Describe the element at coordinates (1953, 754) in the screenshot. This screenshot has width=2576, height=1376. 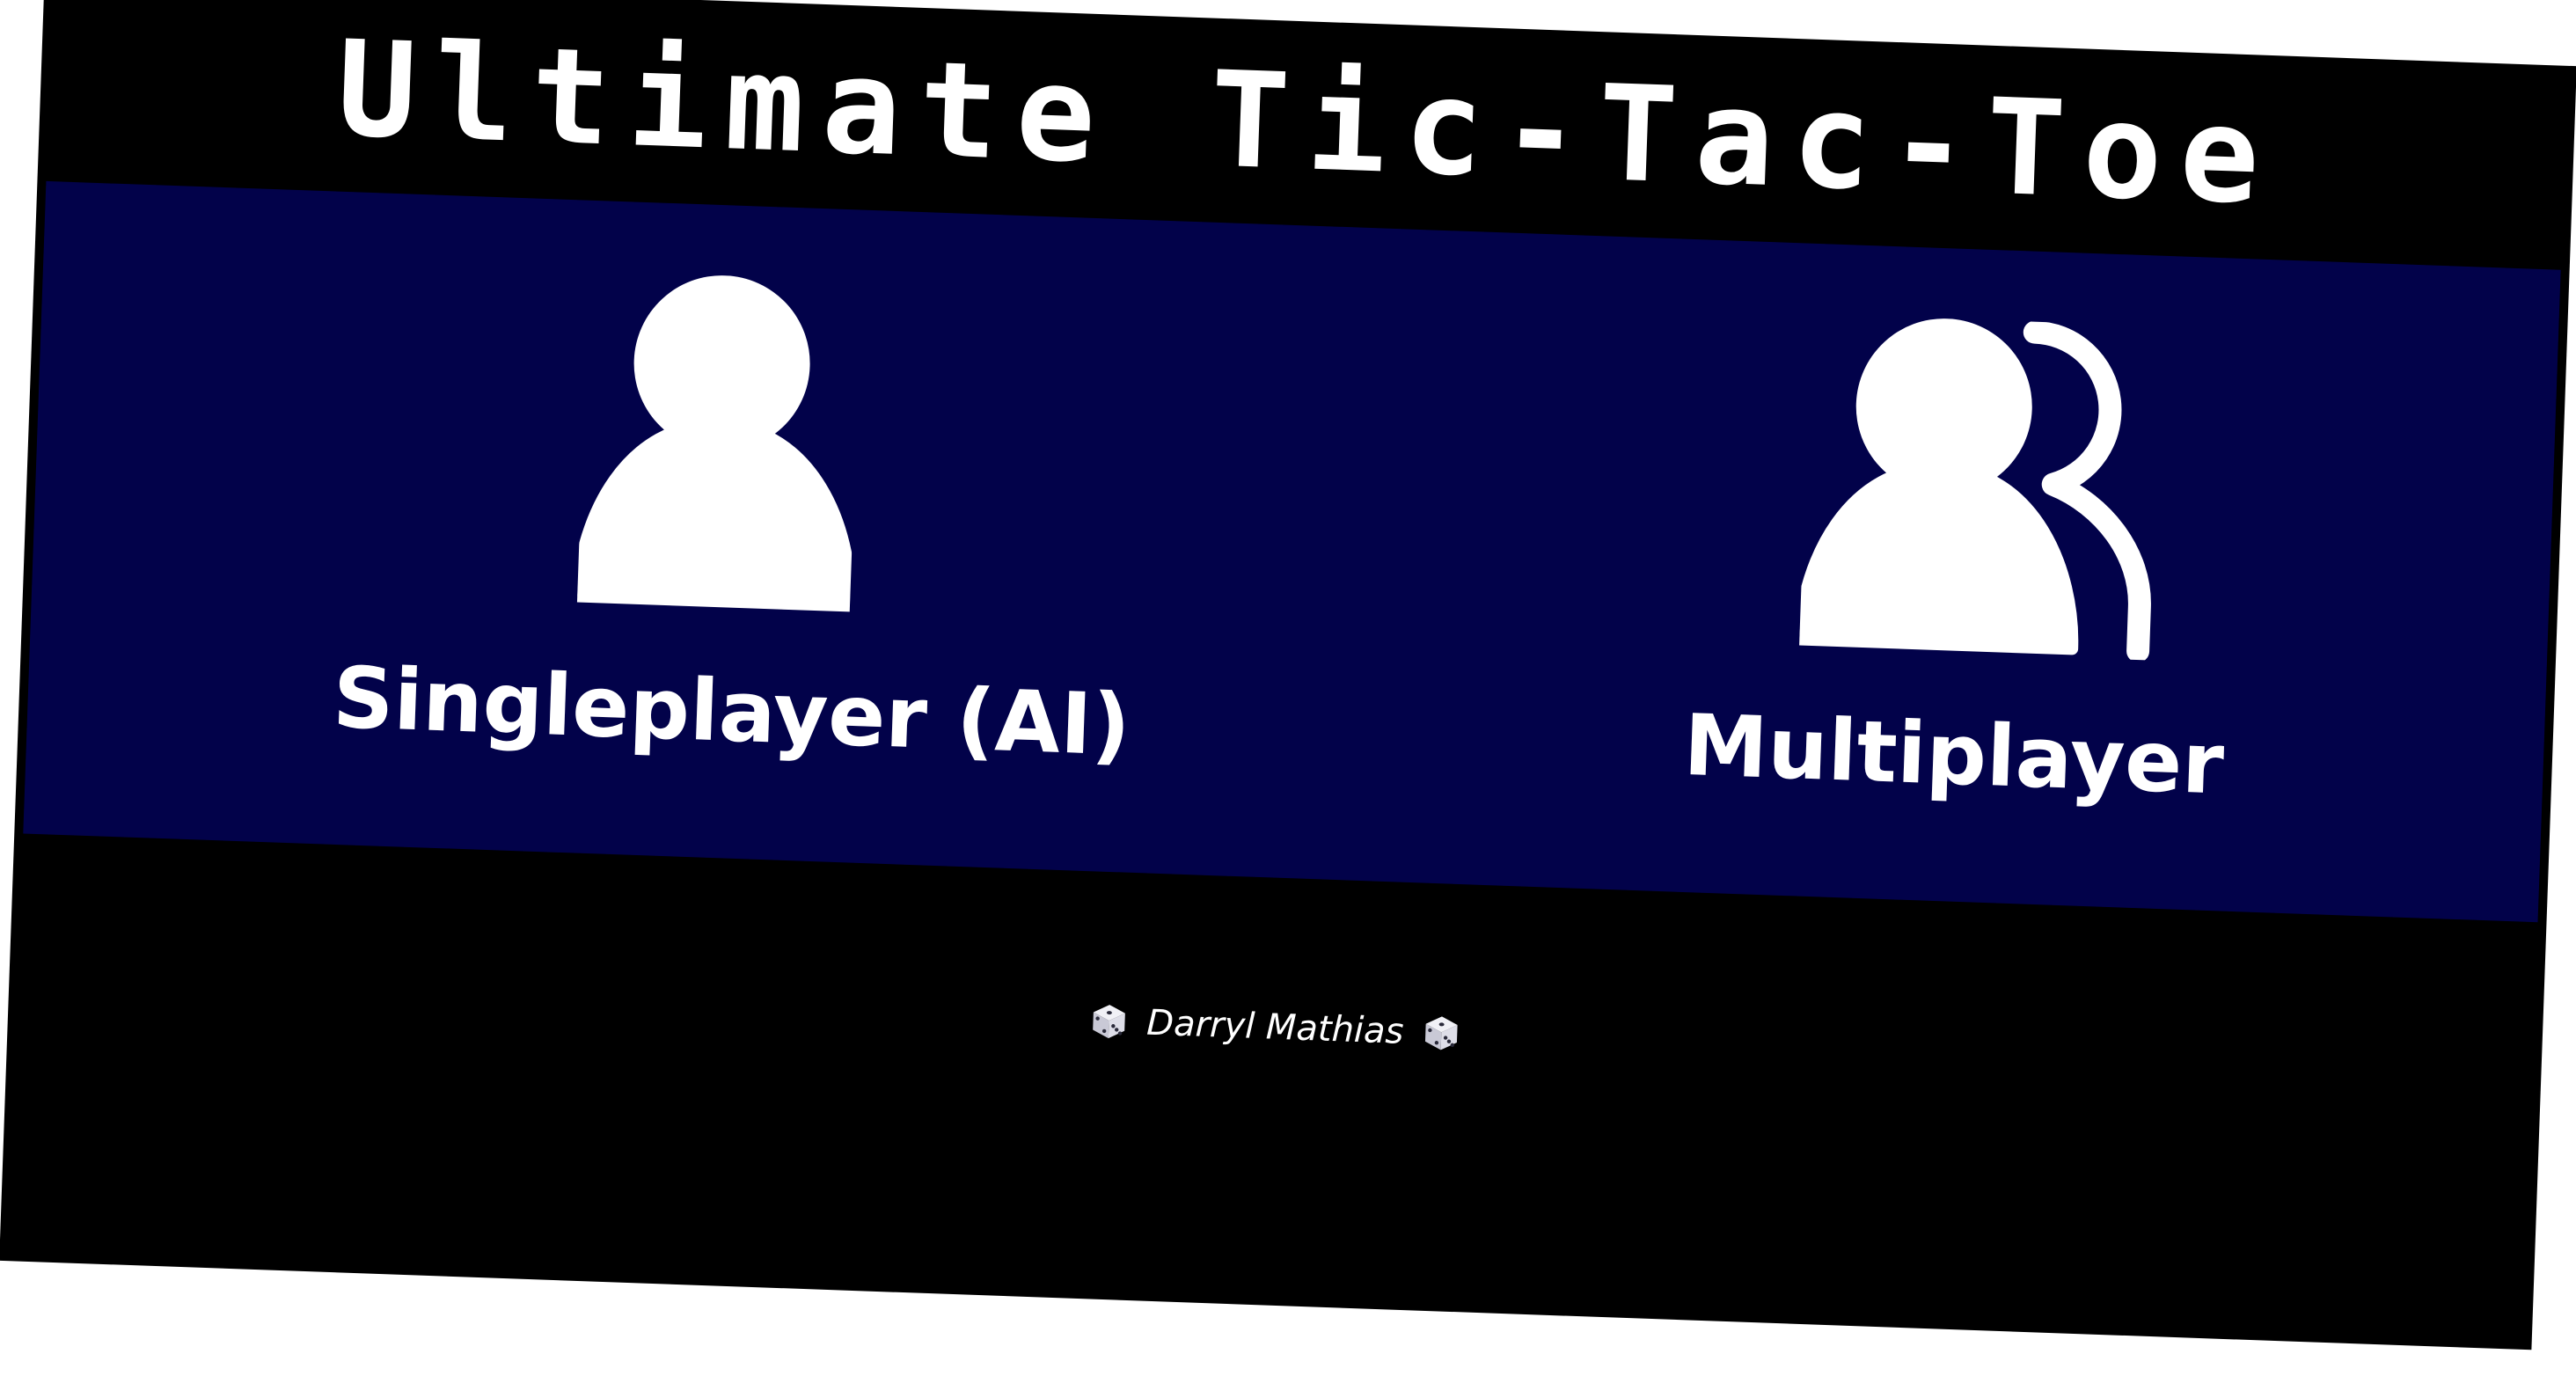
I see `multiplayer-label: Multiplayer` at that location.